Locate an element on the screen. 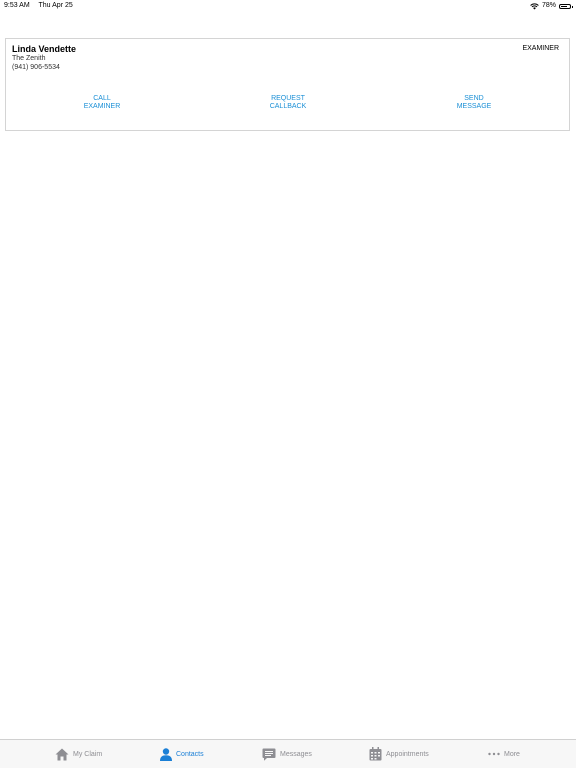 This screenshot has height=768, width=576. message-icon is located at coordinates (269, 754).